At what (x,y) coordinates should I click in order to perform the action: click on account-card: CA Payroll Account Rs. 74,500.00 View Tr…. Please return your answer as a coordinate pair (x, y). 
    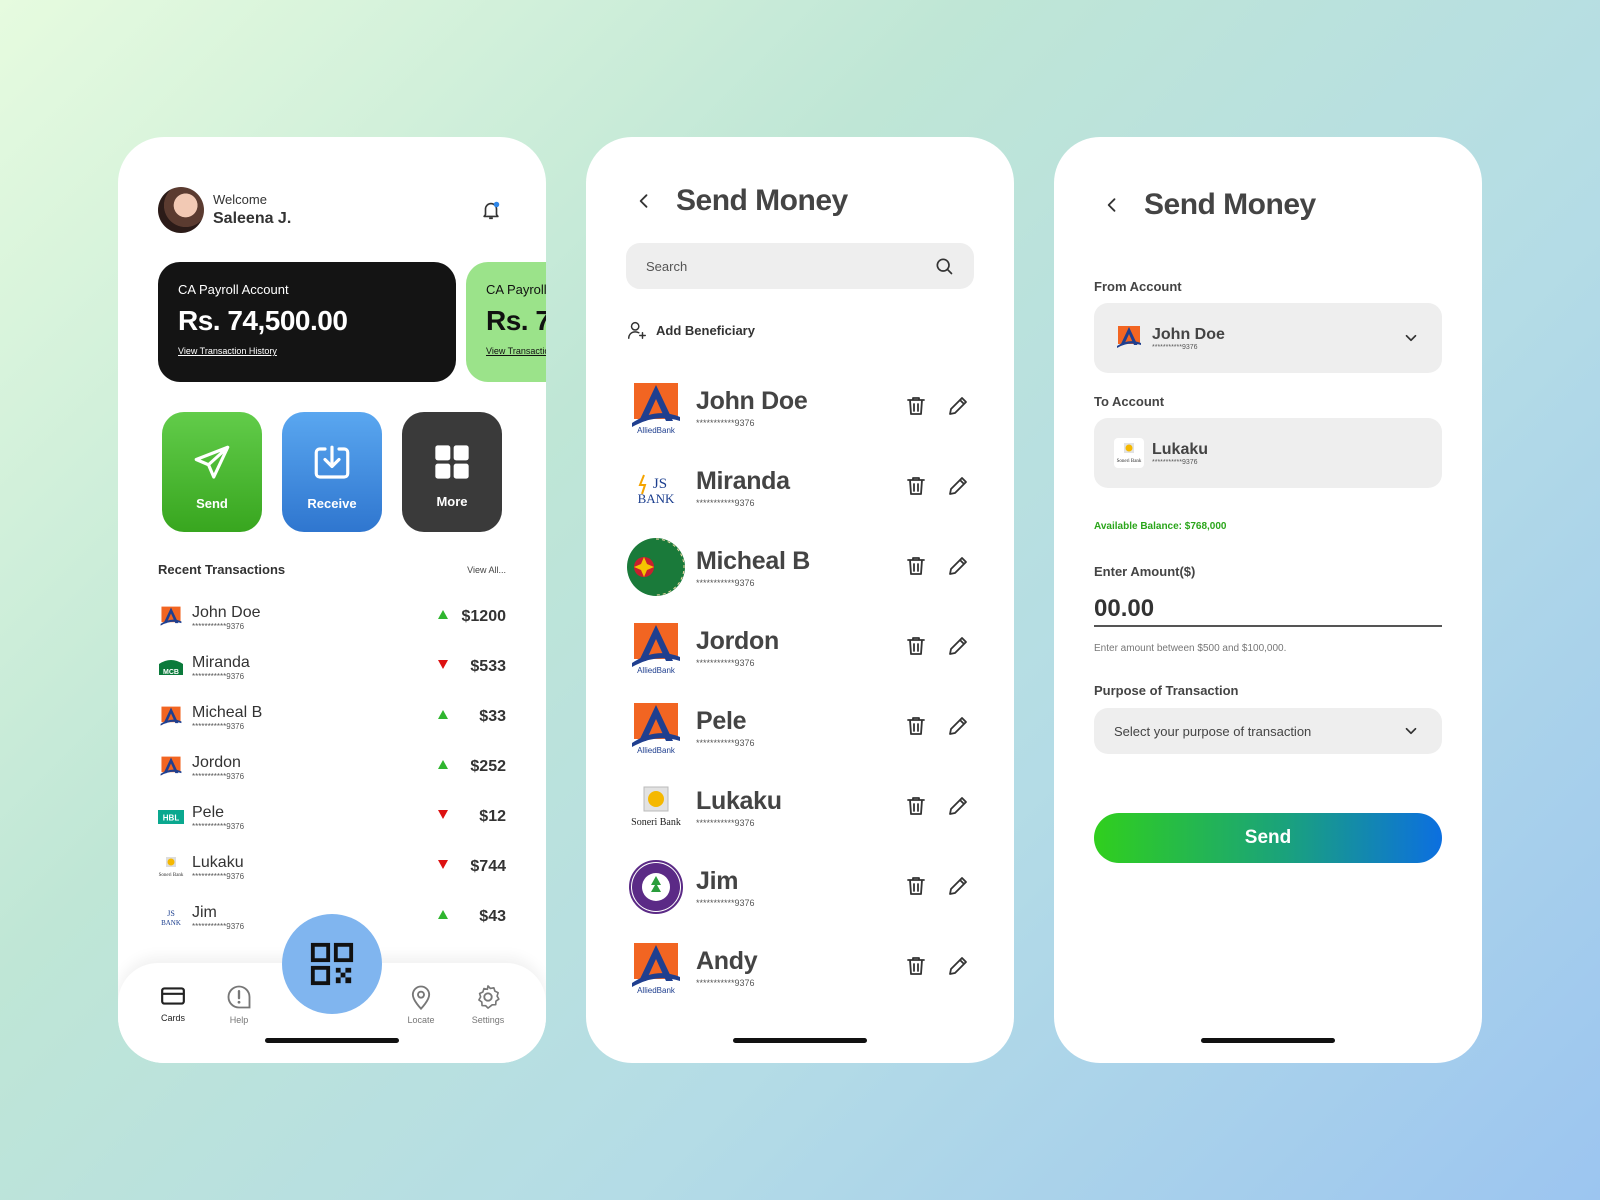
    Looking at the image, I should click on (307, 322).